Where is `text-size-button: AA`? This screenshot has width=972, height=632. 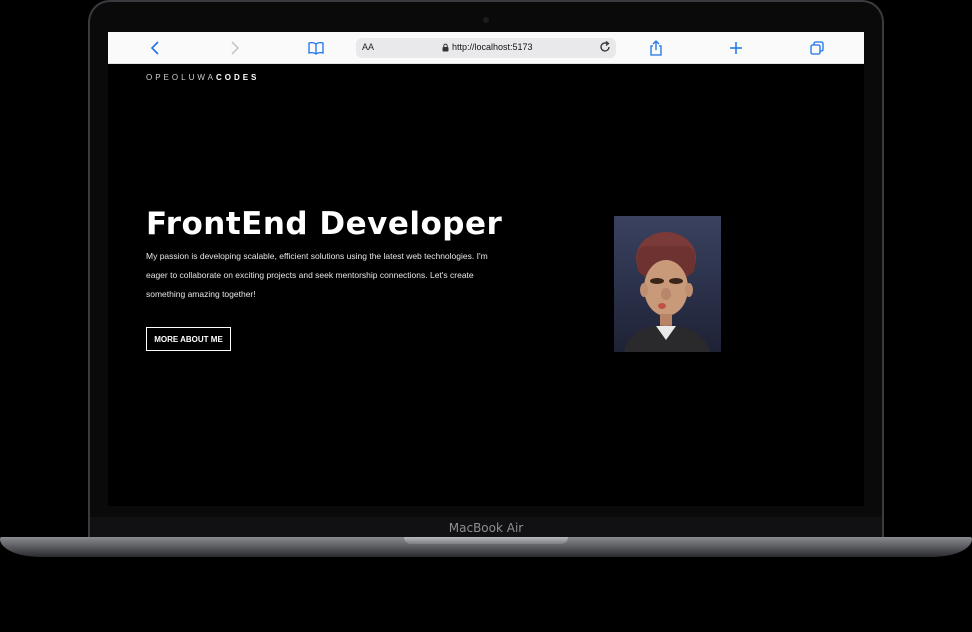 text-size-button: AA is located at coordinates (368, 47).